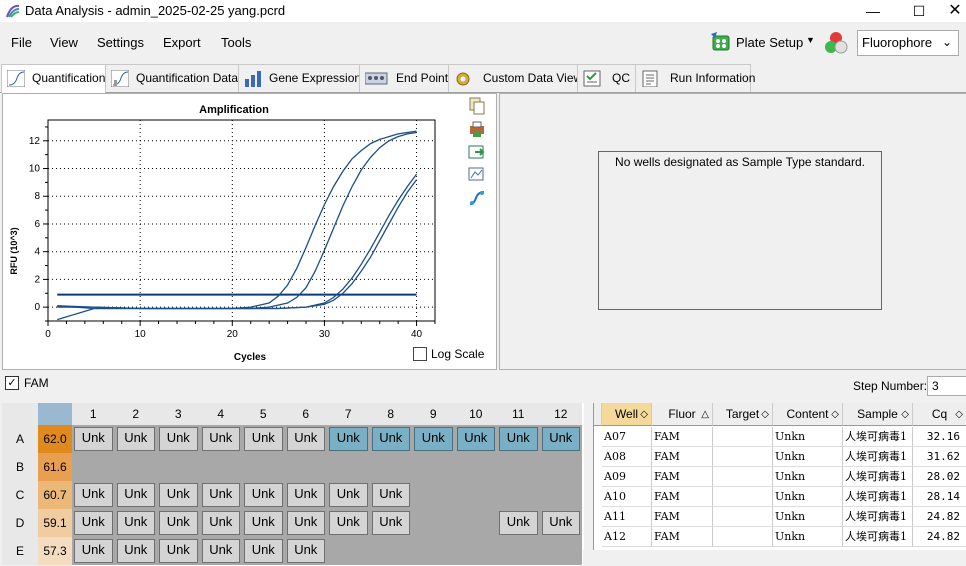 The image size is (966, 566). Describe the element at coordinates (477, 152) in the screenshot. I see `export-icon` at that location.